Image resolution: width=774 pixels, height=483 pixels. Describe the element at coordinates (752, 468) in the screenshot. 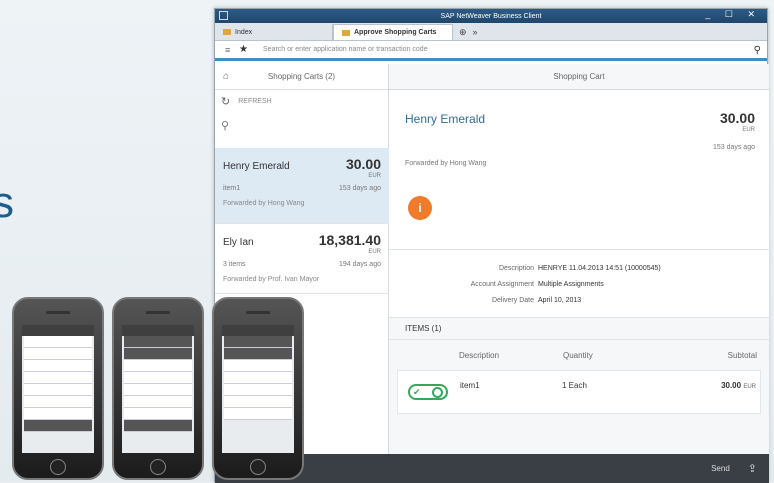

I see `share-icon: ⇪` at that location.